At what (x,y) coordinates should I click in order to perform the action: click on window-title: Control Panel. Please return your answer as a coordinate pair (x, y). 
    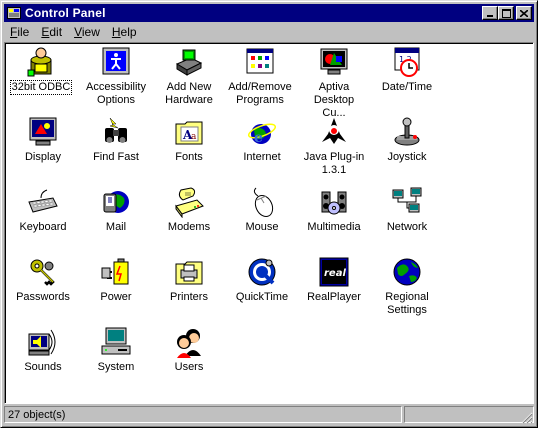
    Looking at the image, I should click on (65, 13).